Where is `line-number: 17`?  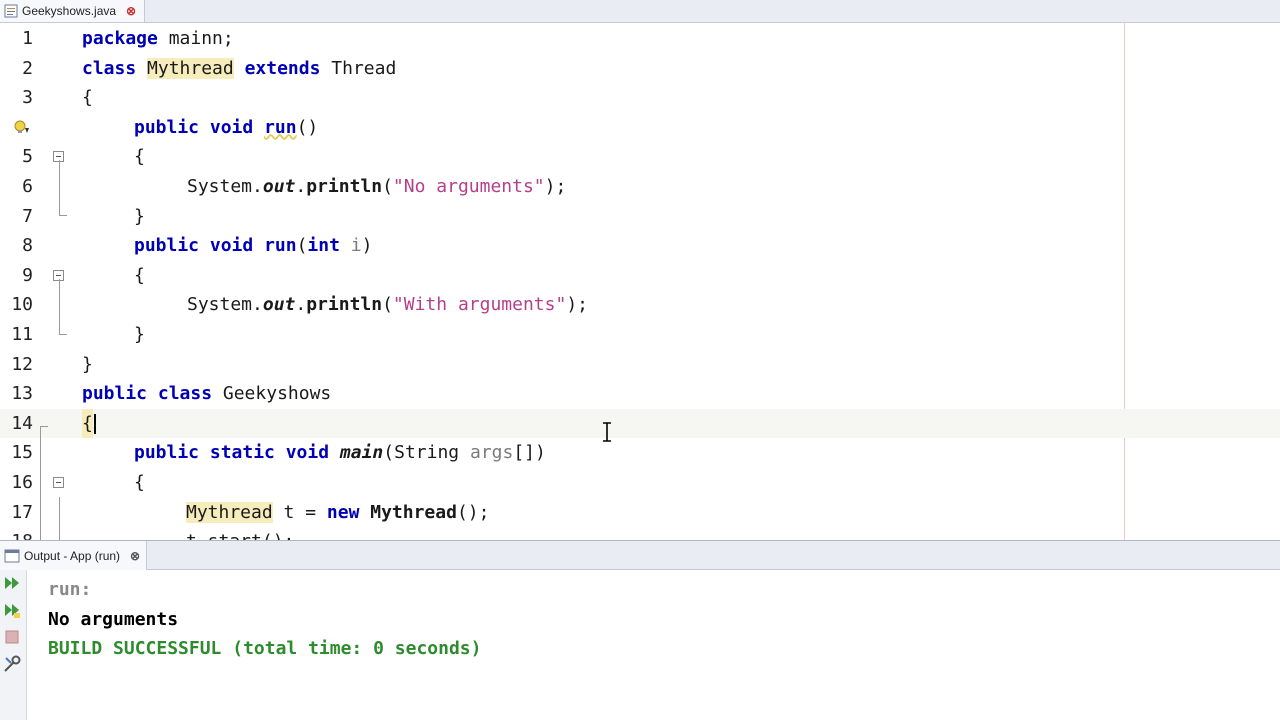
line-number: 17 is located at coordinates (22, 512).